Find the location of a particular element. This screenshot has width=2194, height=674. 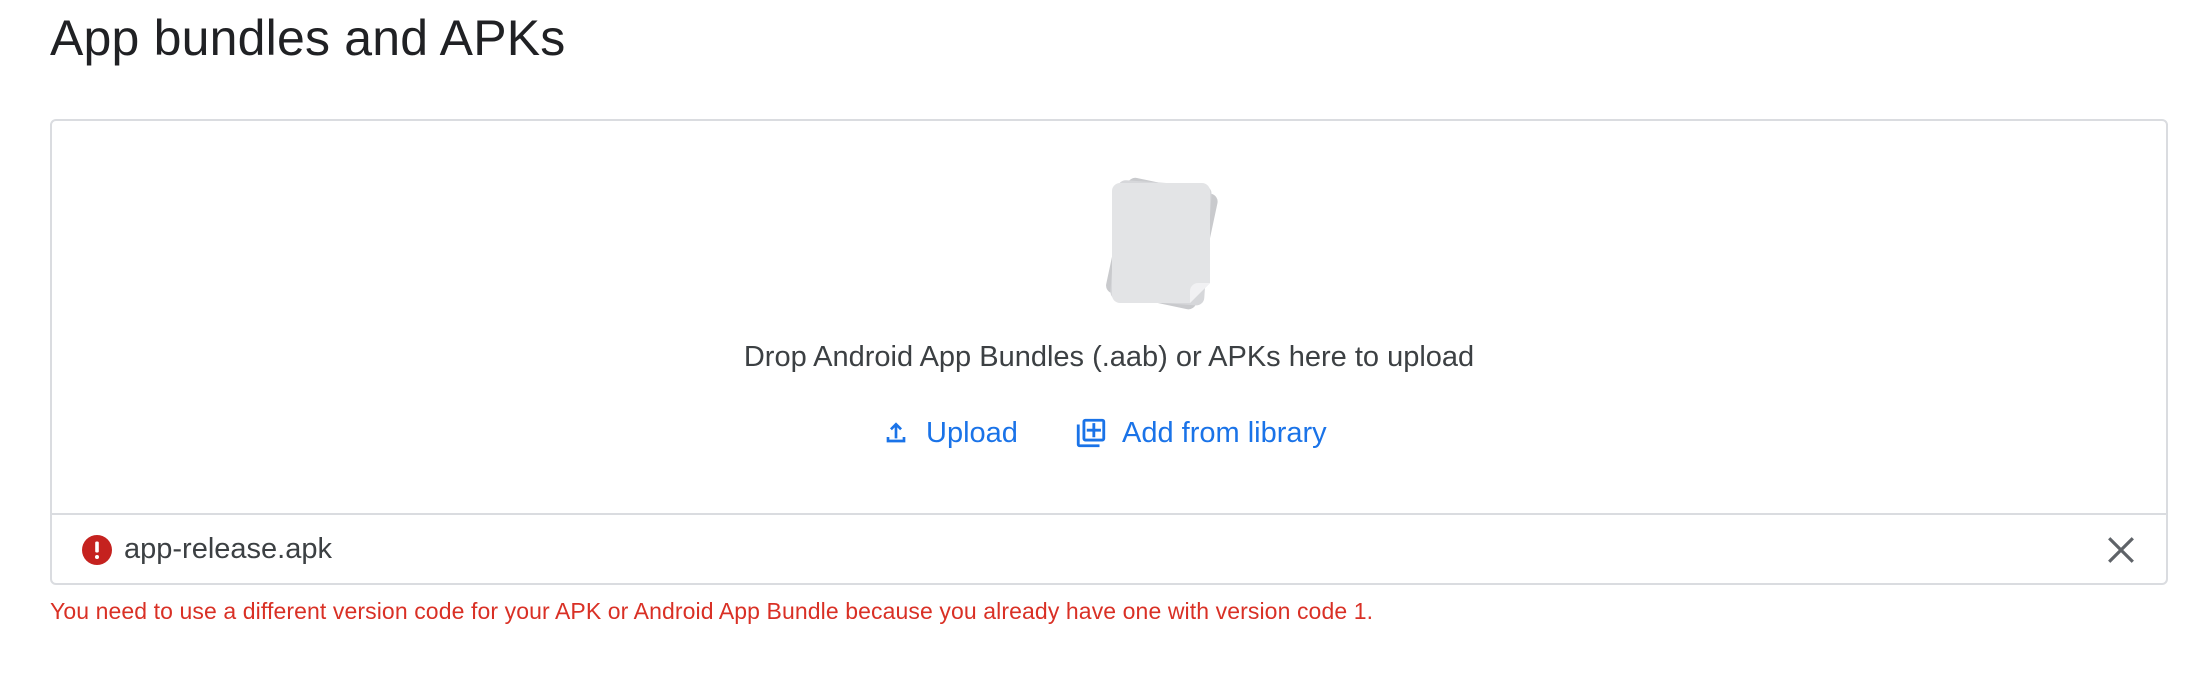

upload-label: Upload is located at coordinates (972, 433).